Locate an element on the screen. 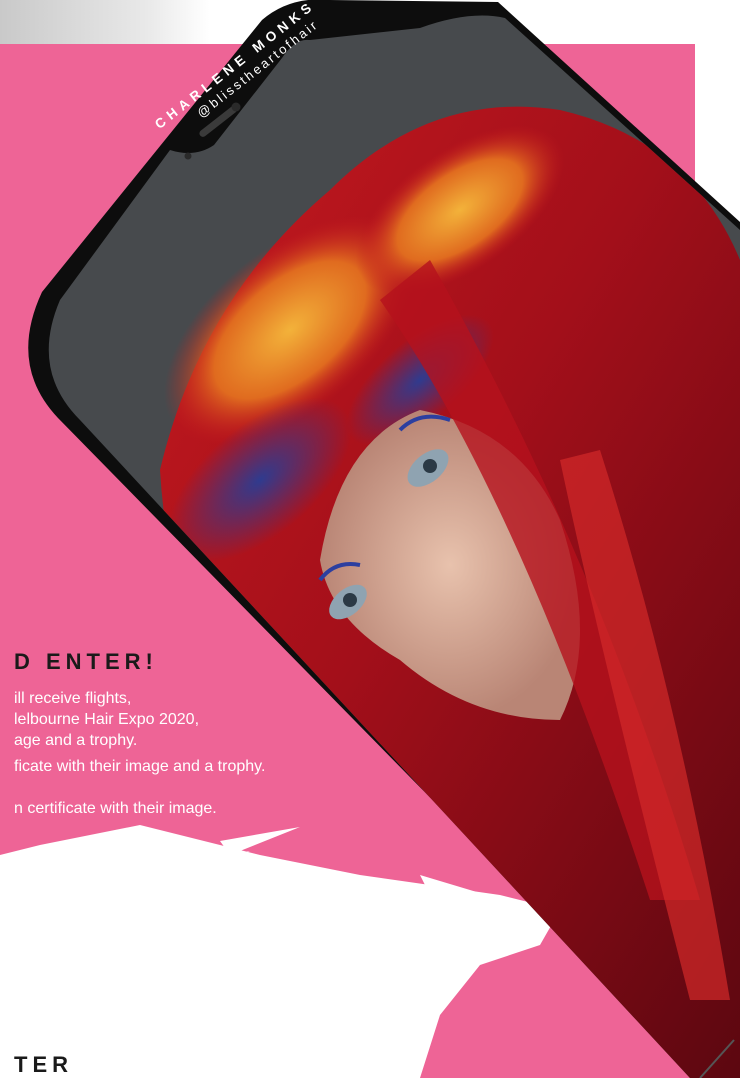 The image size is (740, 1078). front-camera is located at coordinates (236, 107).